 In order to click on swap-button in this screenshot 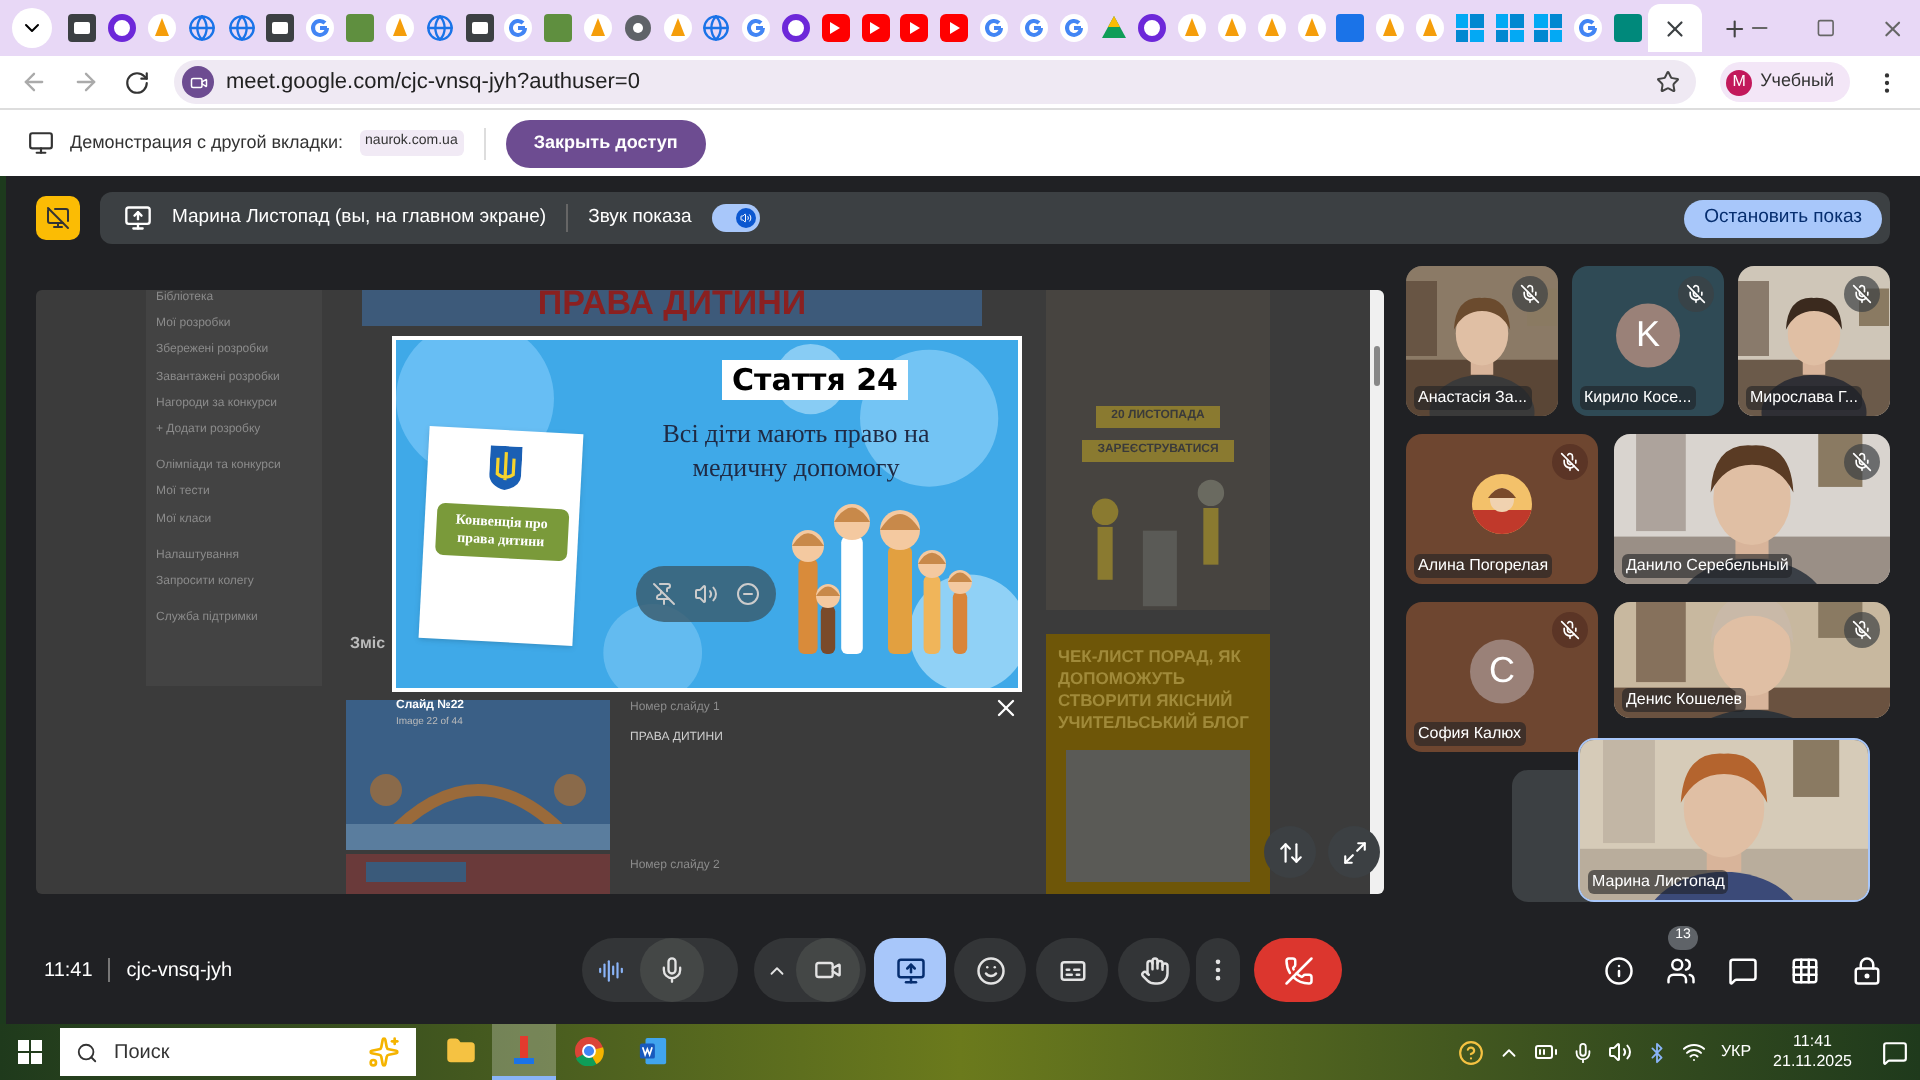, I will do `click(1290, 852)`.